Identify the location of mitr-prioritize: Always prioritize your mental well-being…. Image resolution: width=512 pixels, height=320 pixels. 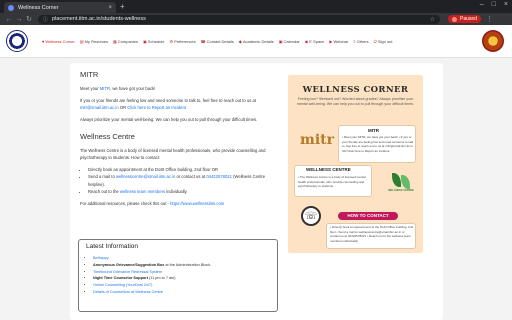
(169, 120).